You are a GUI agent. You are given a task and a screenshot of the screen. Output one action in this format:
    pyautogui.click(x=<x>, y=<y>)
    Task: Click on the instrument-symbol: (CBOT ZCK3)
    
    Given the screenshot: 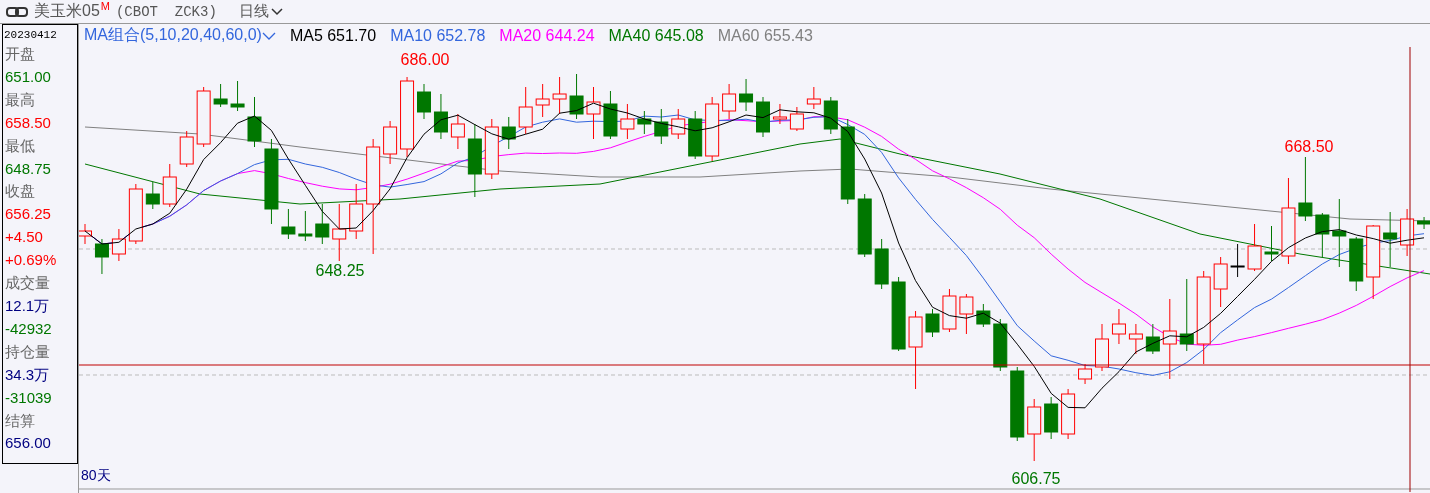 What is the action you would take?
    pyautogui.click(x=166, y=11)
    